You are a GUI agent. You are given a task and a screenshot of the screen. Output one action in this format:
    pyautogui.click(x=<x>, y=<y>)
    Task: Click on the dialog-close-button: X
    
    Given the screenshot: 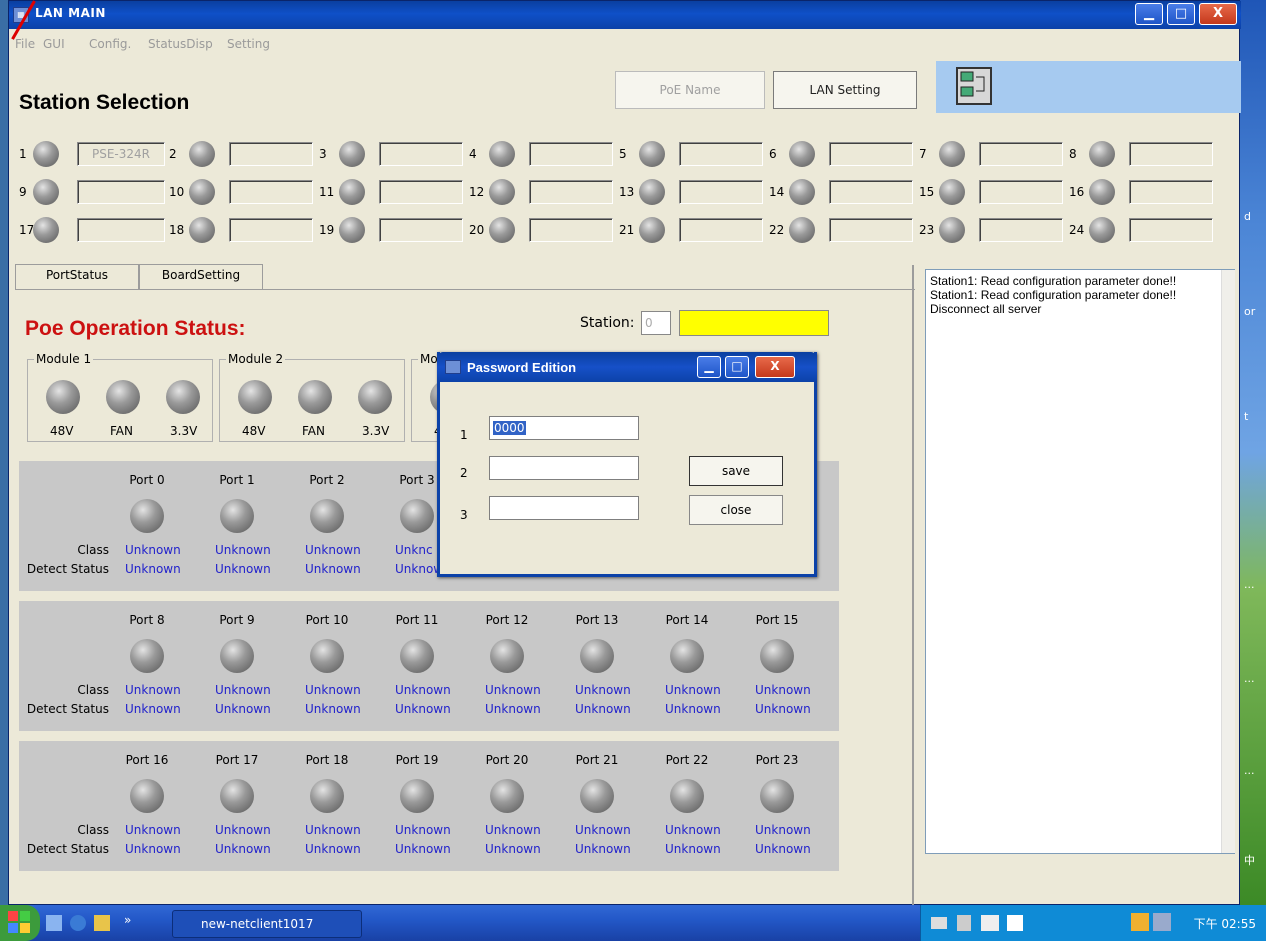 What is the action you would take?
    pyautogui.click(x=775, y=367)
    